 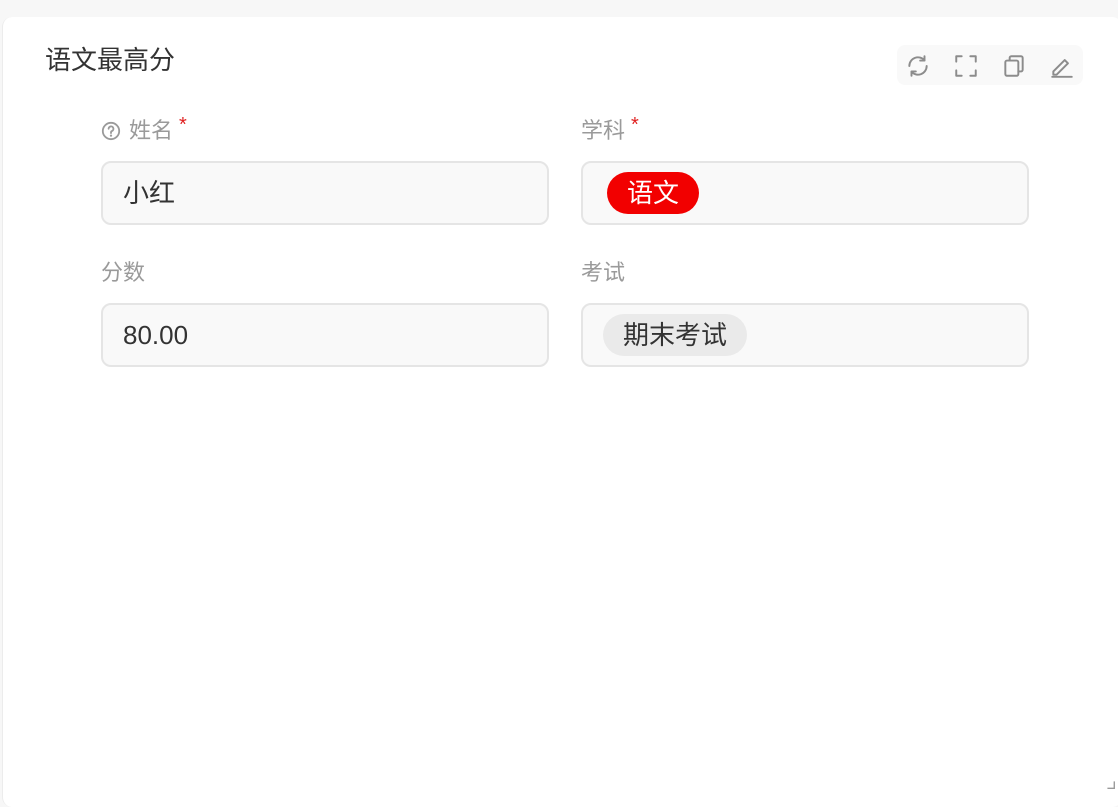 What do you see at coordinates (990, 65) in the screenshot?
I see `card-toolbar` at bounding box center [990, 65].